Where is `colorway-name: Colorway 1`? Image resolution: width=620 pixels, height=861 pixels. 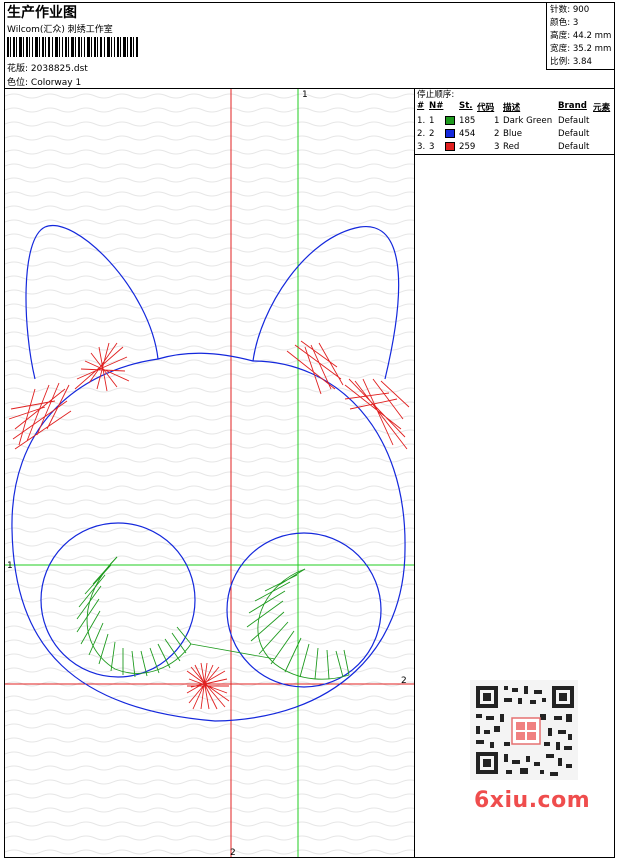 colorway-name: Colorway 1 is located at coordinates (56, 83).